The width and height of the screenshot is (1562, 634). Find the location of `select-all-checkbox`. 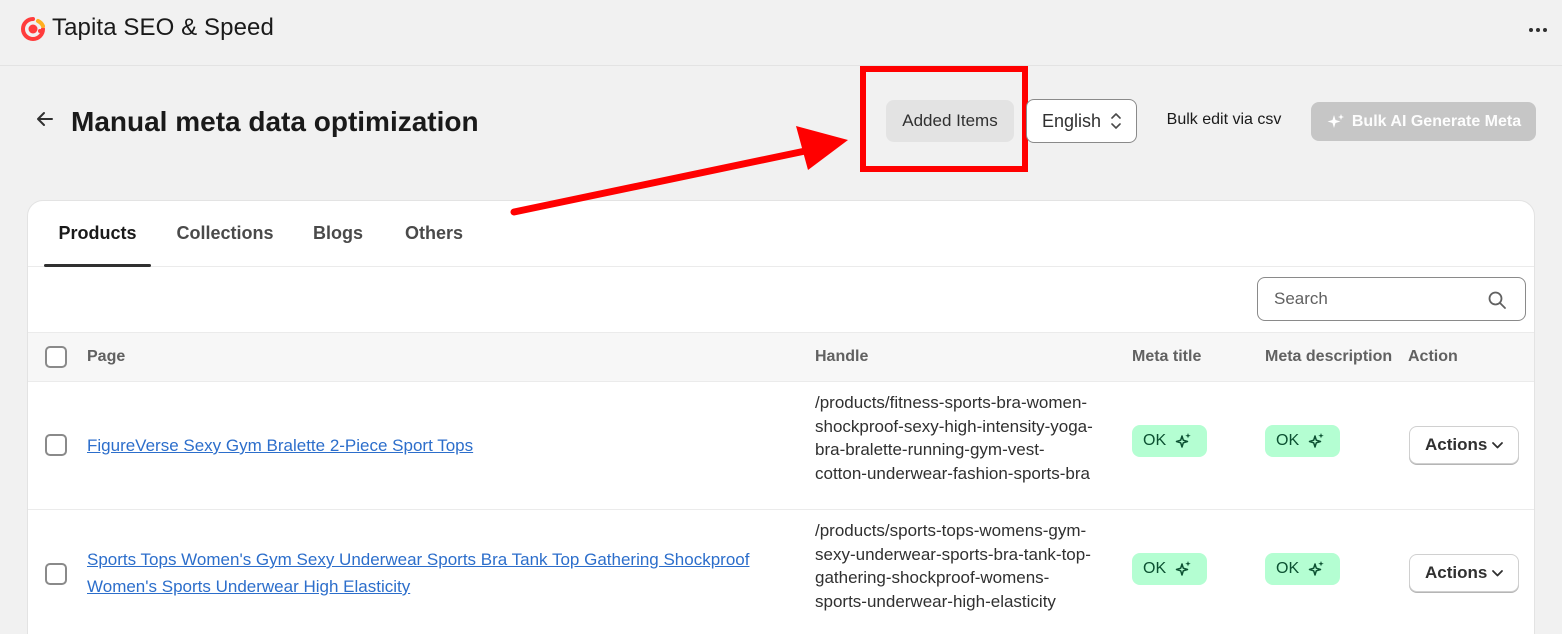

select-all-checkbox is located at coordinates (56, 357).